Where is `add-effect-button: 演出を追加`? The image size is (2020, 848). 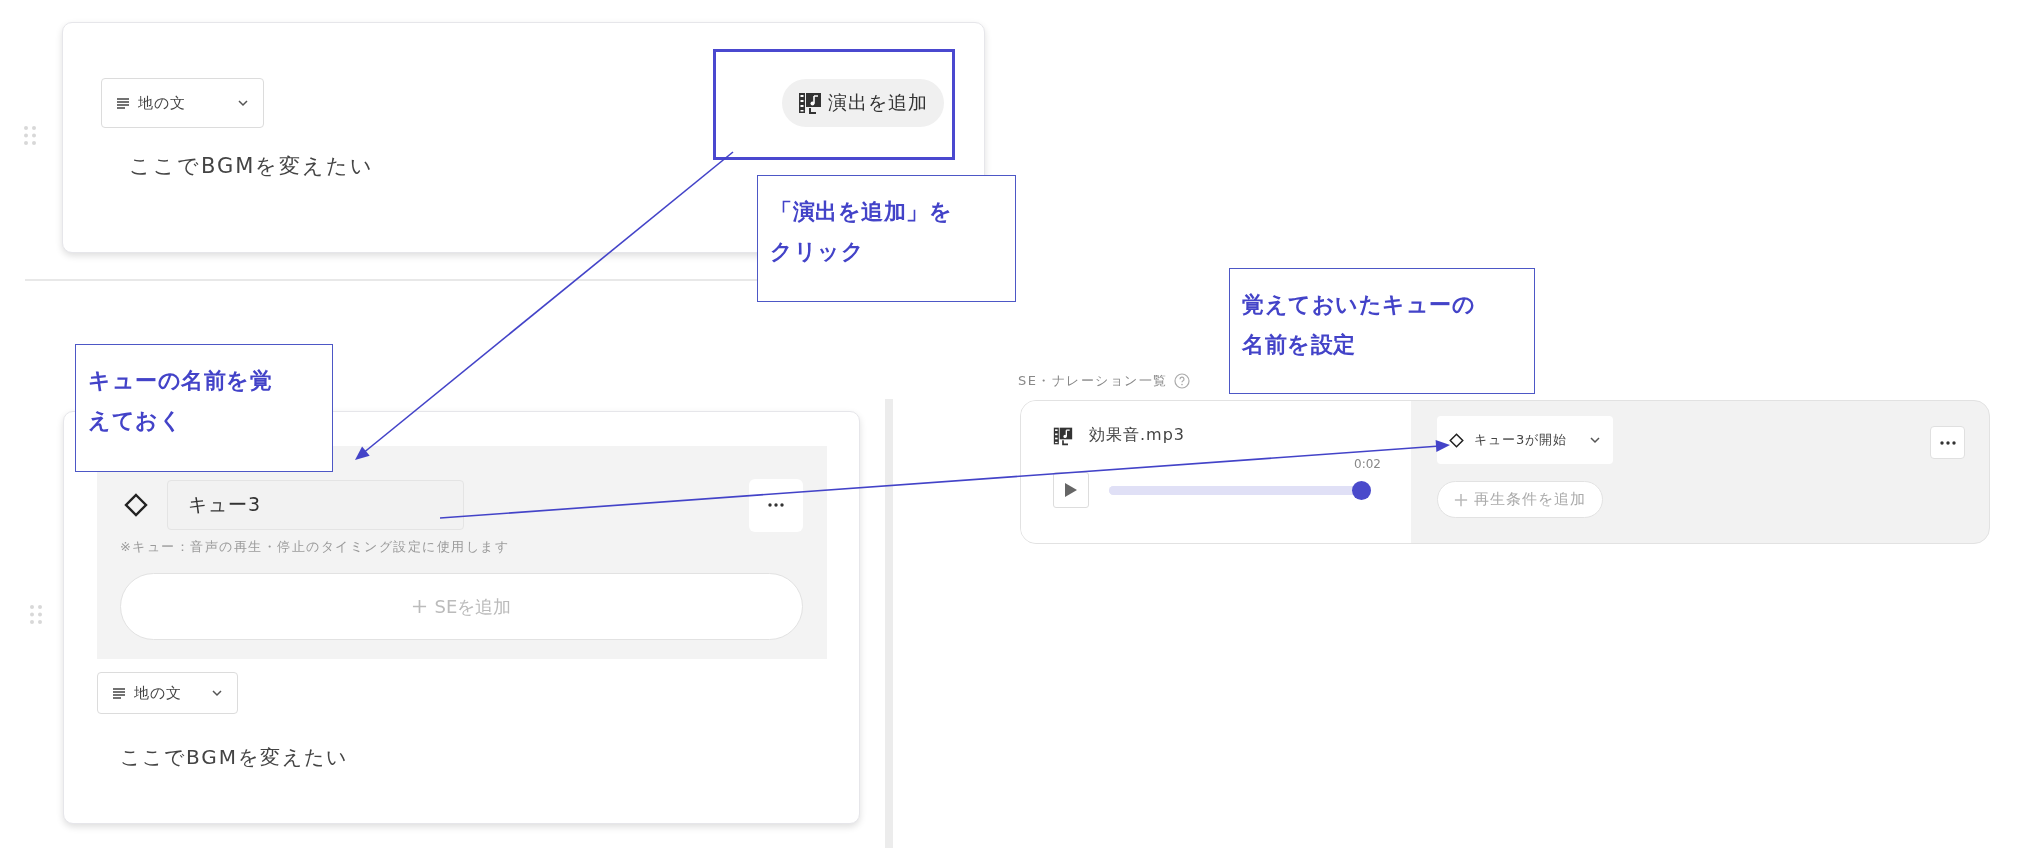 add-effect-button: 演出を追加 is located at coordinates (863, 103).